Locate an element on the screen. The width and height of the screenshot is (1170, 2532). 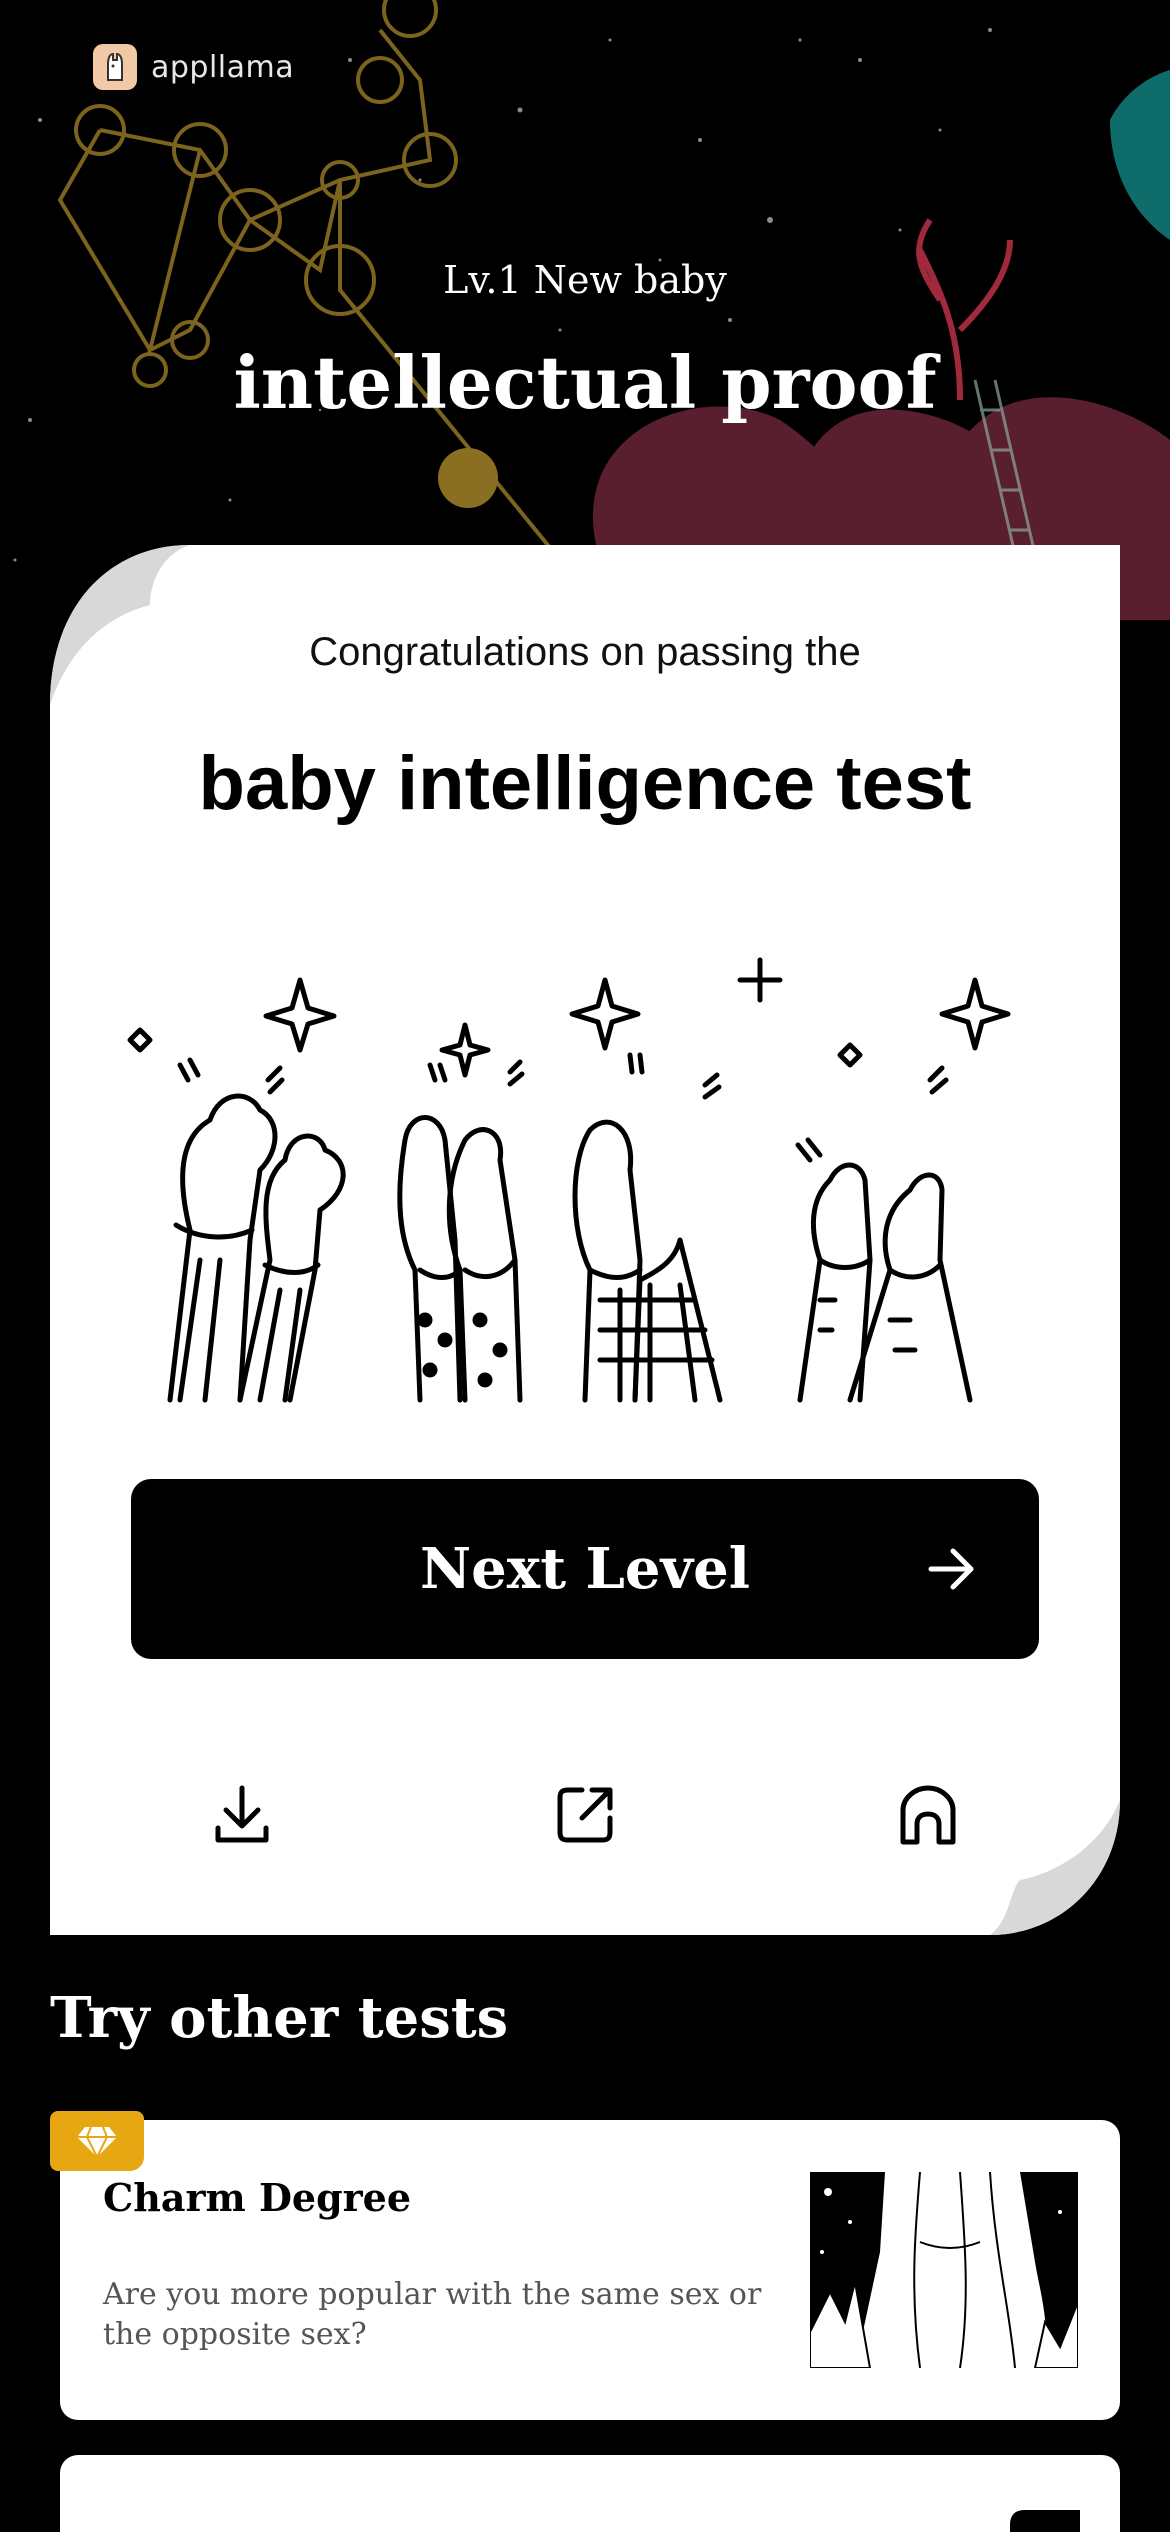
llama-icon is located at coordinates (115, 67).